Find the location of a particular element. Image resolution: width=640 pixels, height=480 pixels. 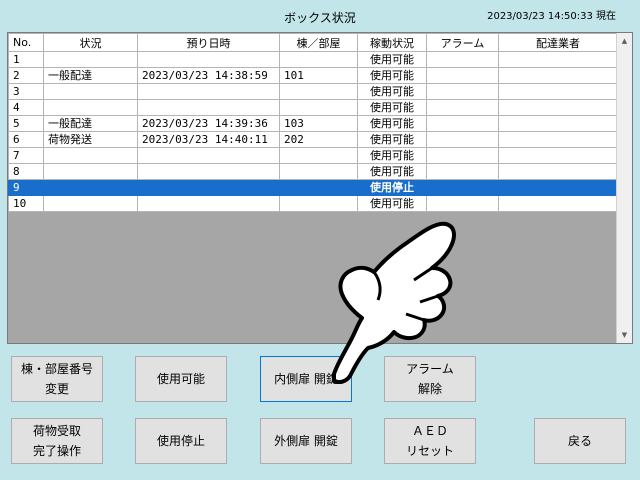

room-number-change-button: 棟・部屋番号 変更 is located at coordinates (57, 379).